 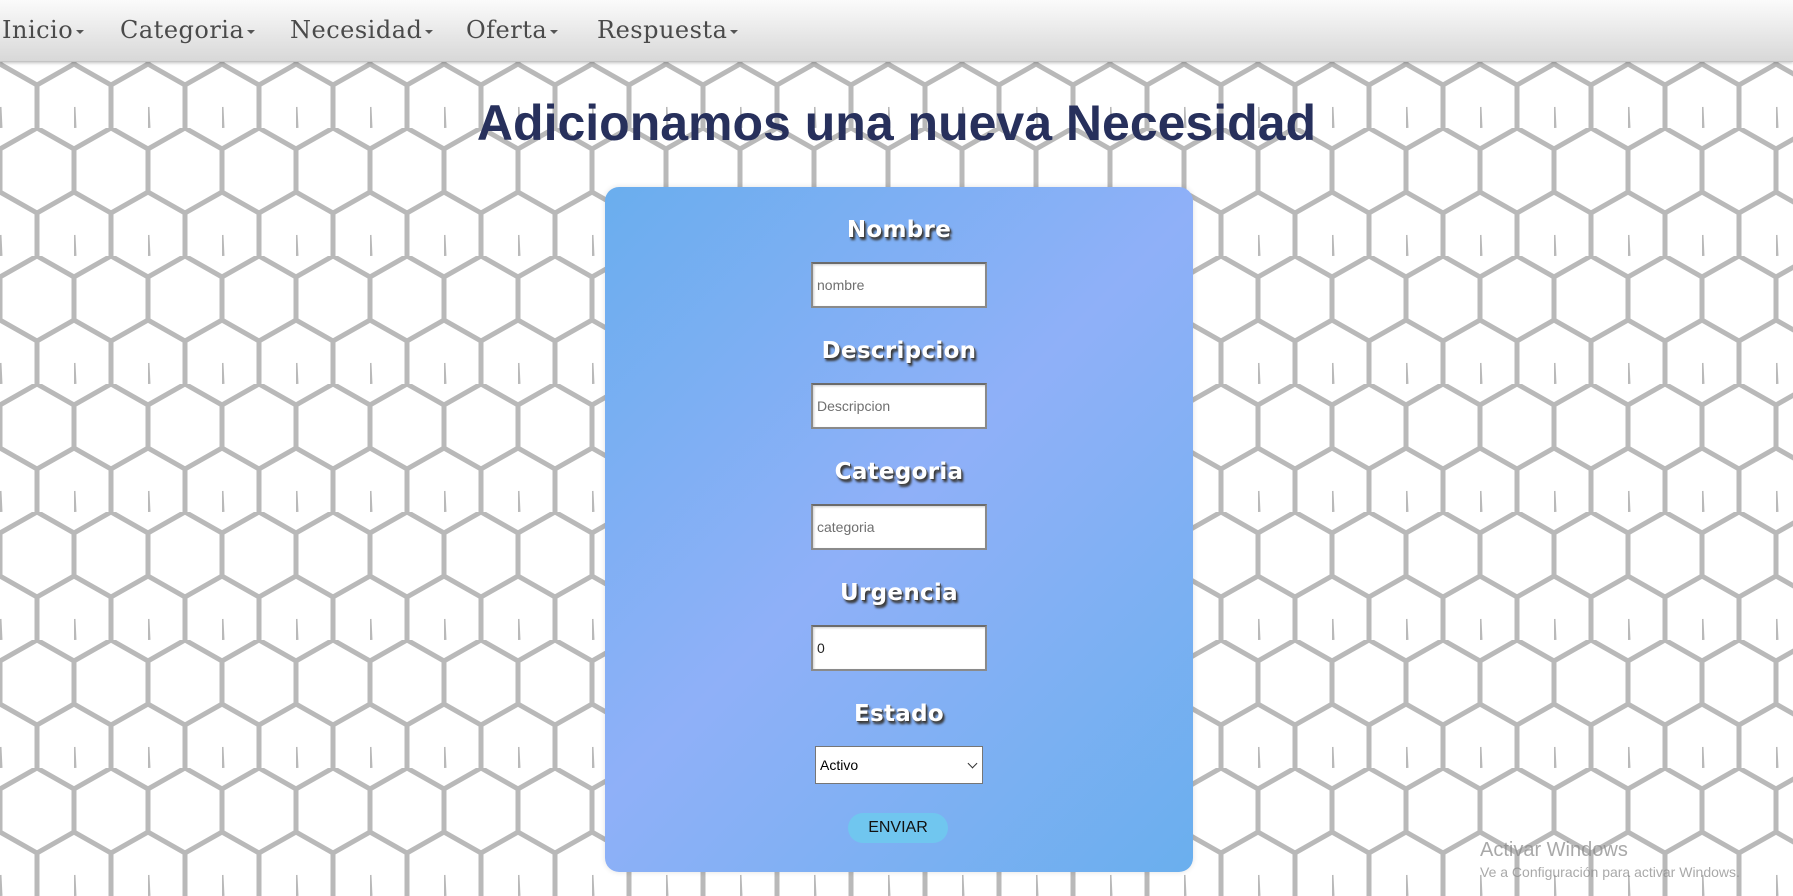 What do you see at coordinates (899, 351) in the screenshot?
I see `descripcion-label: Descripcion` at bounding box center [899, 351].